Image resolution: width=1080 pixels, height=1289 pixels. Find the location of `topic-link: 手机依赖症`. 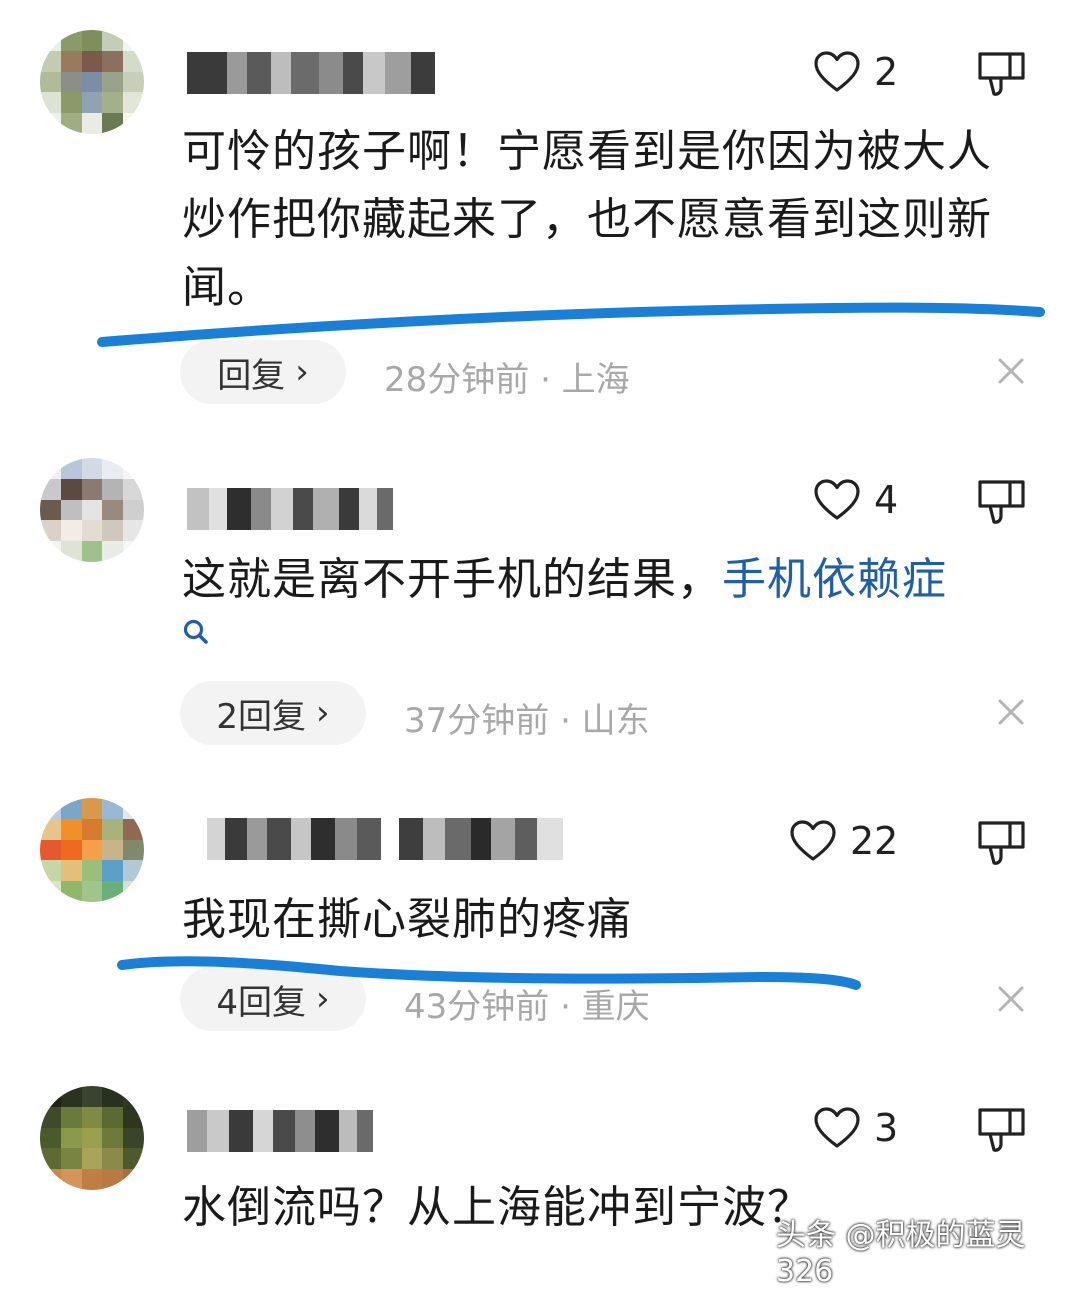

topic-link: 手机依赖症 is located at coordinates (834, 579).